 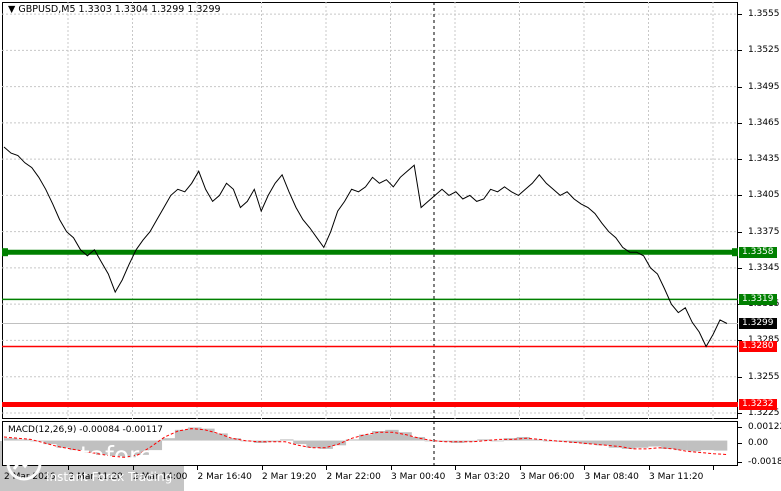 What do you see at coordinates (24, 463) in the screenshot?
I see `logo-icon` at bounding box center [24, 463].